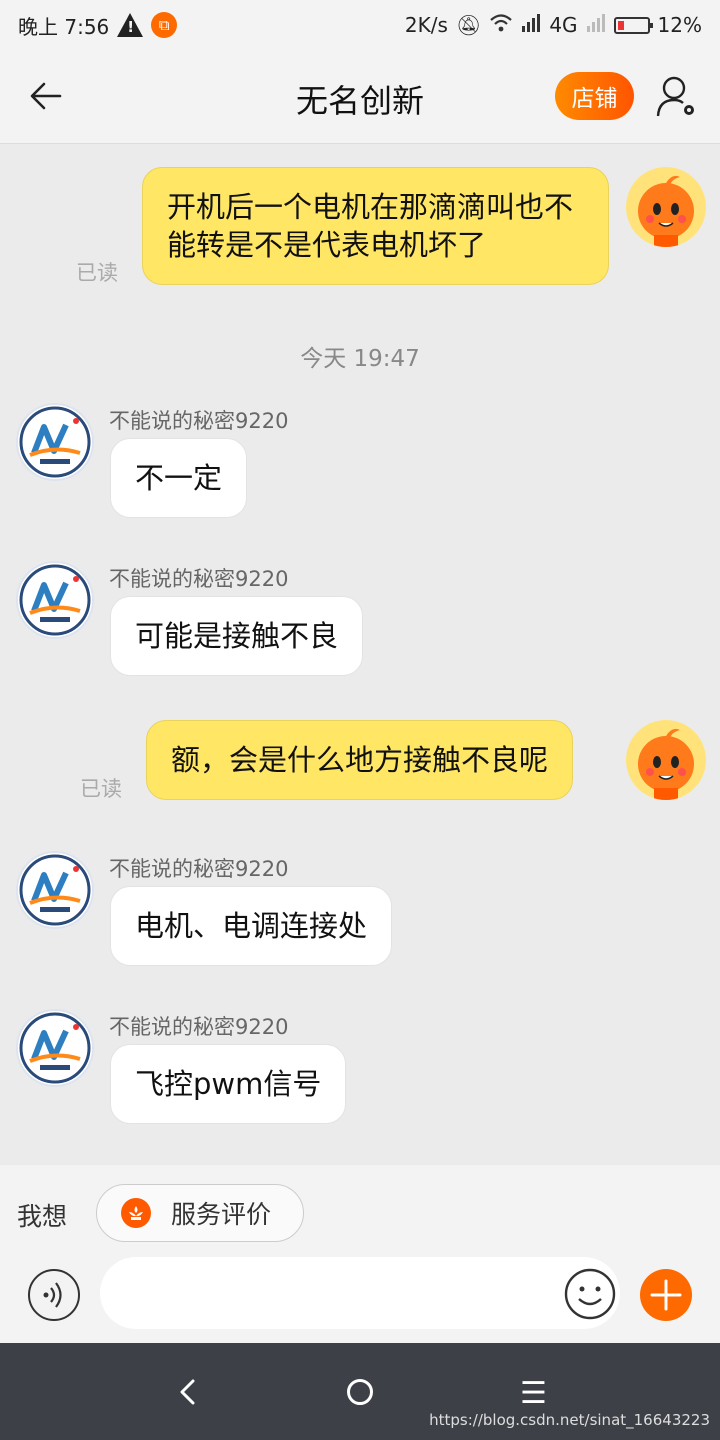 Image resolution: width=720 pixels, height=1440 pixels. What do you see at coordinates (221, 1214) in the screenshot?
I see `service-rating-label: 服务评价` at bounding box center [221, 1214].